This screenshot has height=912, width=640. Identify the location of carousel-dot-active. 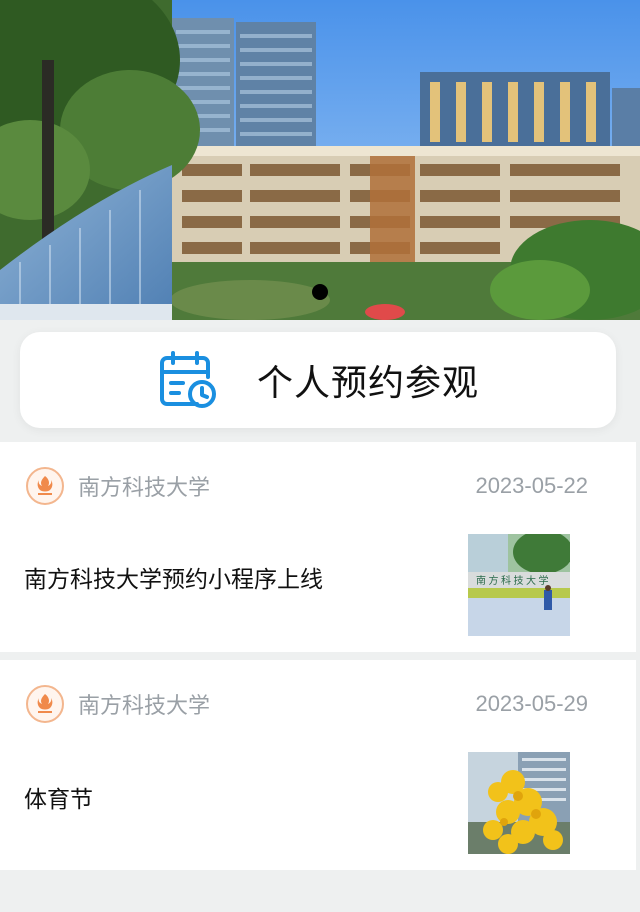
(320, 292).